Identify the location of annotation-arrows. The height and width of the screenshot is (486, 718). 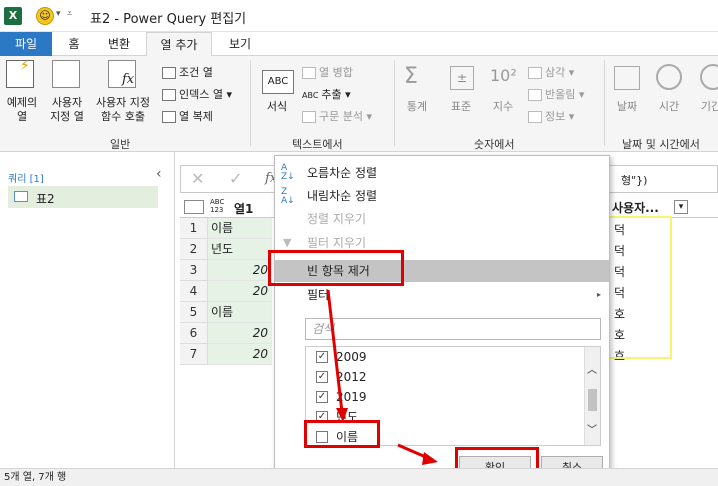
(382, 377).